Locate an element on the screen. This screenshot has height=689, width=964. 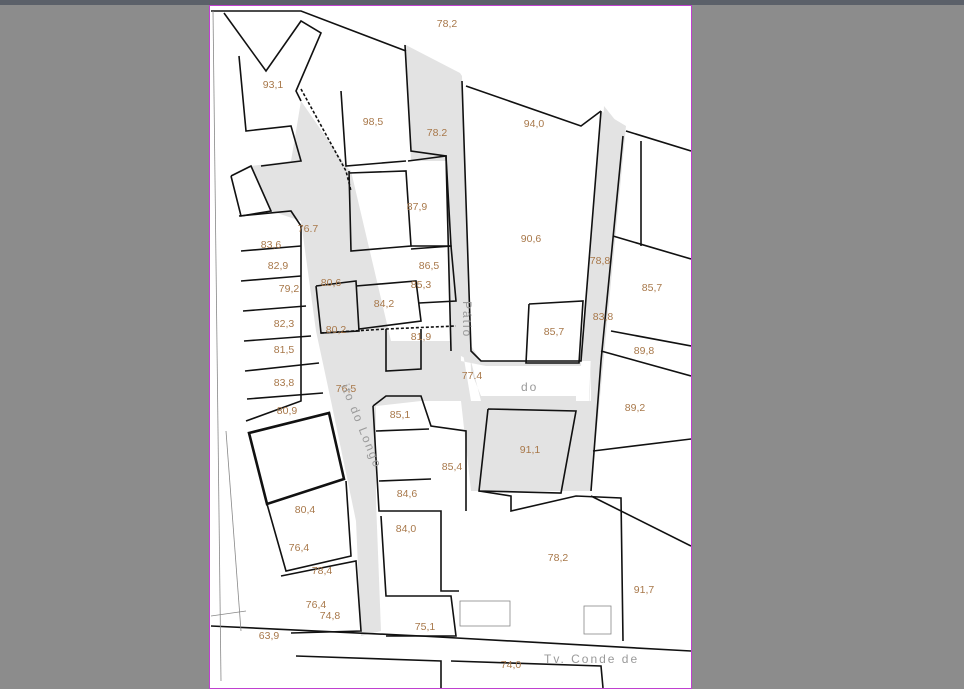
elevation-label: 85,1 is located at coordinates (400, 415).